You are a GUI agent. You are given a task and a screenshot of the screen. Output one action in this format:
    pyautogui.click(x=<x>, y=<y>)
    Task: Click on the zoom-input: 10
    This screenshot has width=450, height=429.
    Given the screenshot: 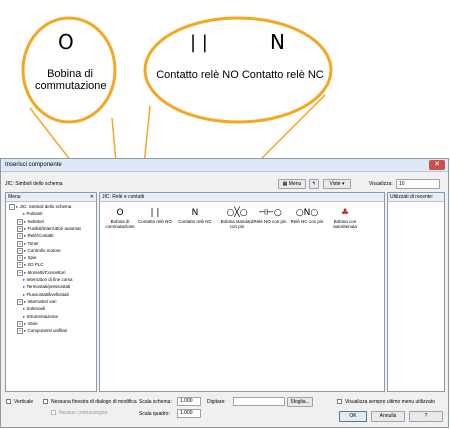 What is the action you would take?
    pyautogui.click(x=418, y=184)
    